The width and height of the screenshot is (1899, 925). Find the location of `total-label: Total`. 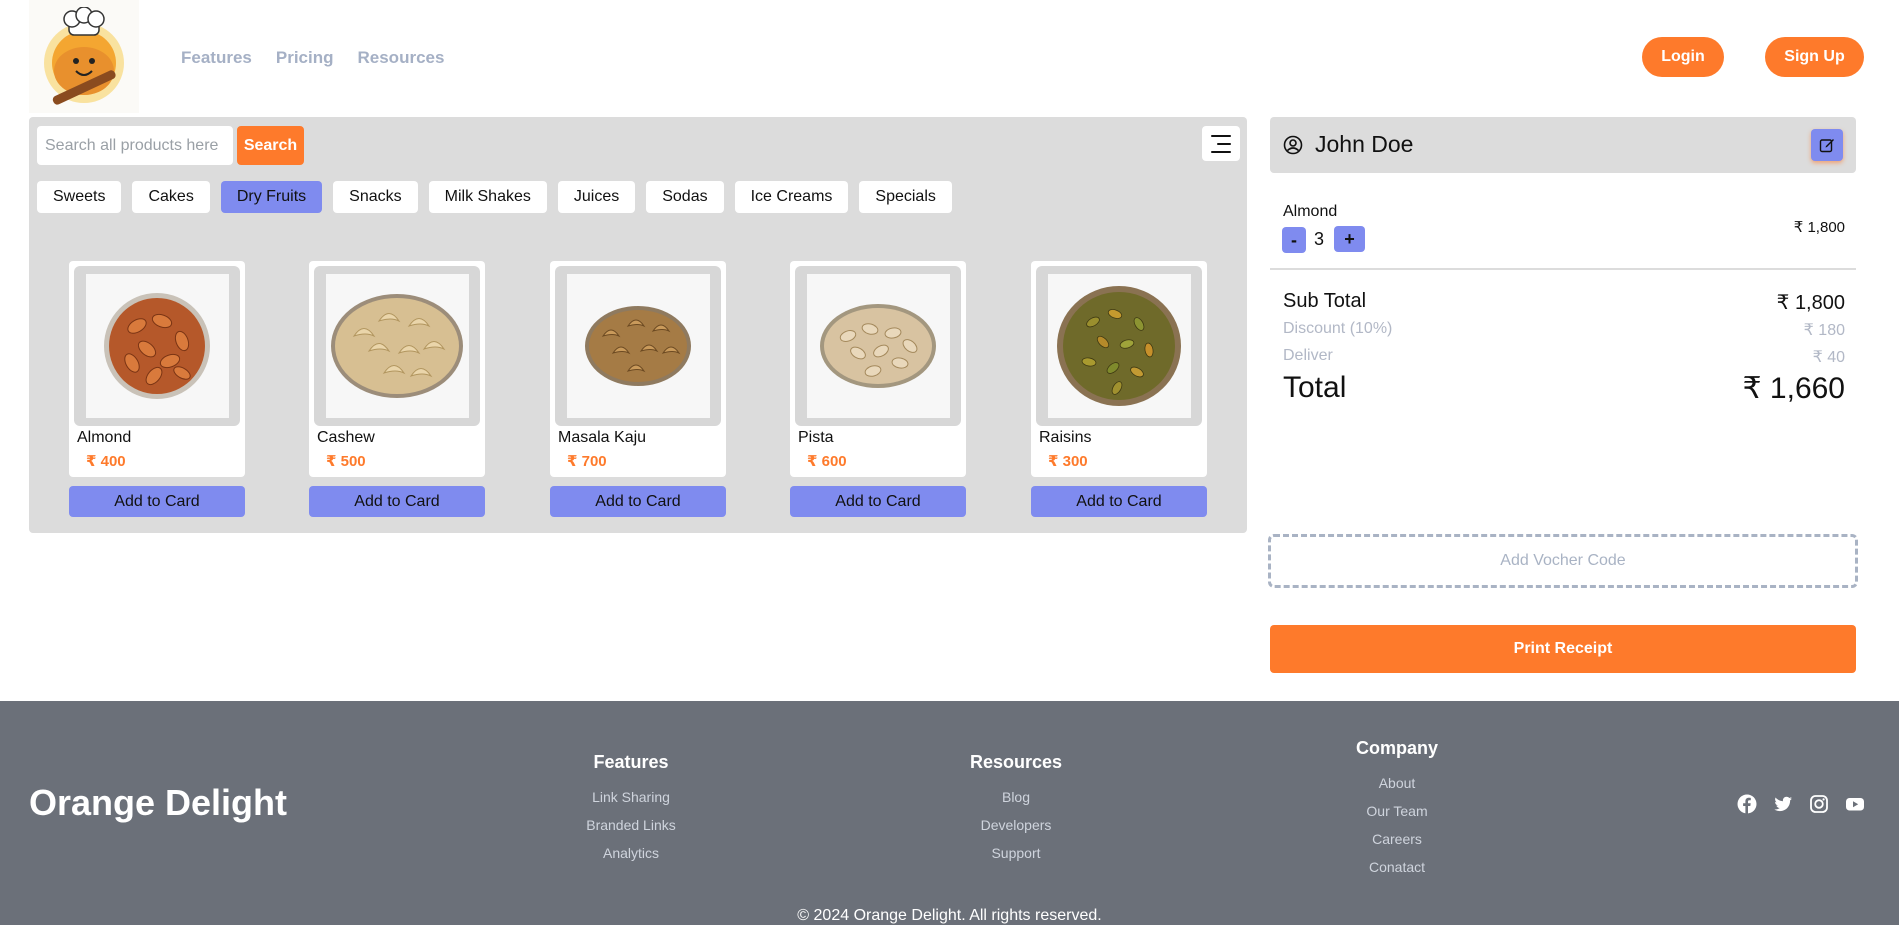

total-label: Total is located at coordinates (1315, 387).